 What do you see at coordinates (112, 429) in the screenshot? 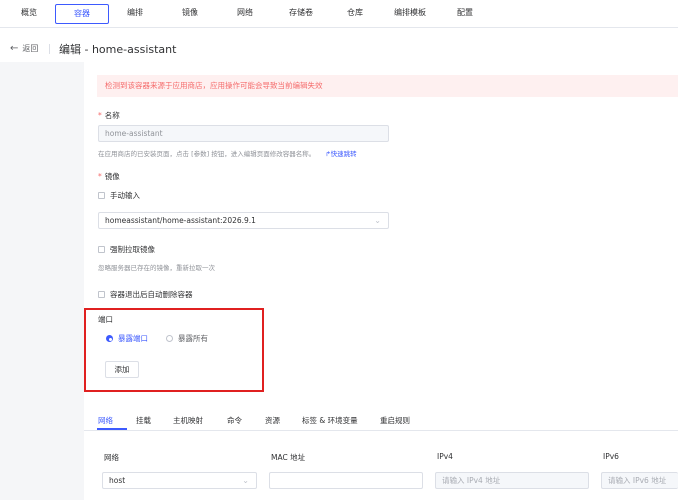
I see `active-tab-indicator` at bounding box center [112, 429].